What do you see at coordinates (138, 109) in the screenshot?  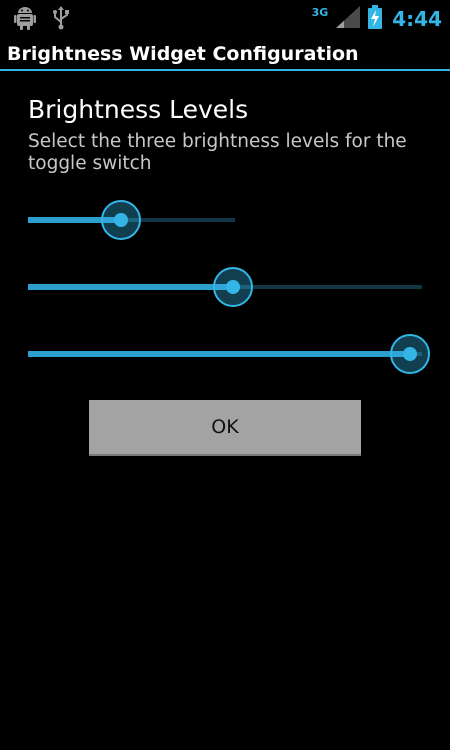 I see `section-heading: Brightness Levels` at bounding box center [138, 109].